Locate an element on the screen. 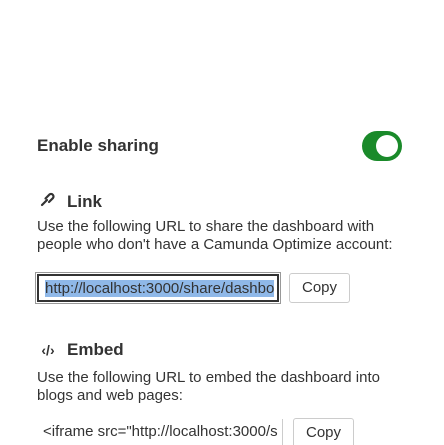 The height and width of the screenshot is (445, 444). enable-sharing-toggle is located at coordinates (382, 146).